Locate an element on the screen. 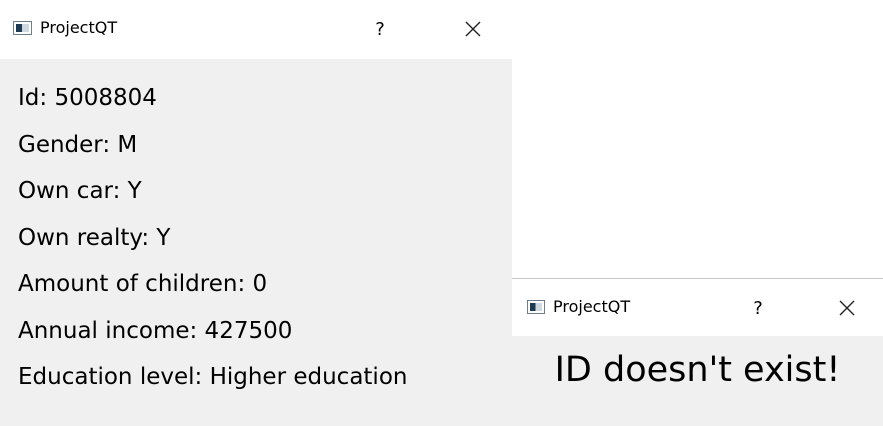 Image resolution: width=883 pixels, height=426 pixels. message-dialog: ProjectQT ? ID doesn't exist! is located at coordinates (697, 352).